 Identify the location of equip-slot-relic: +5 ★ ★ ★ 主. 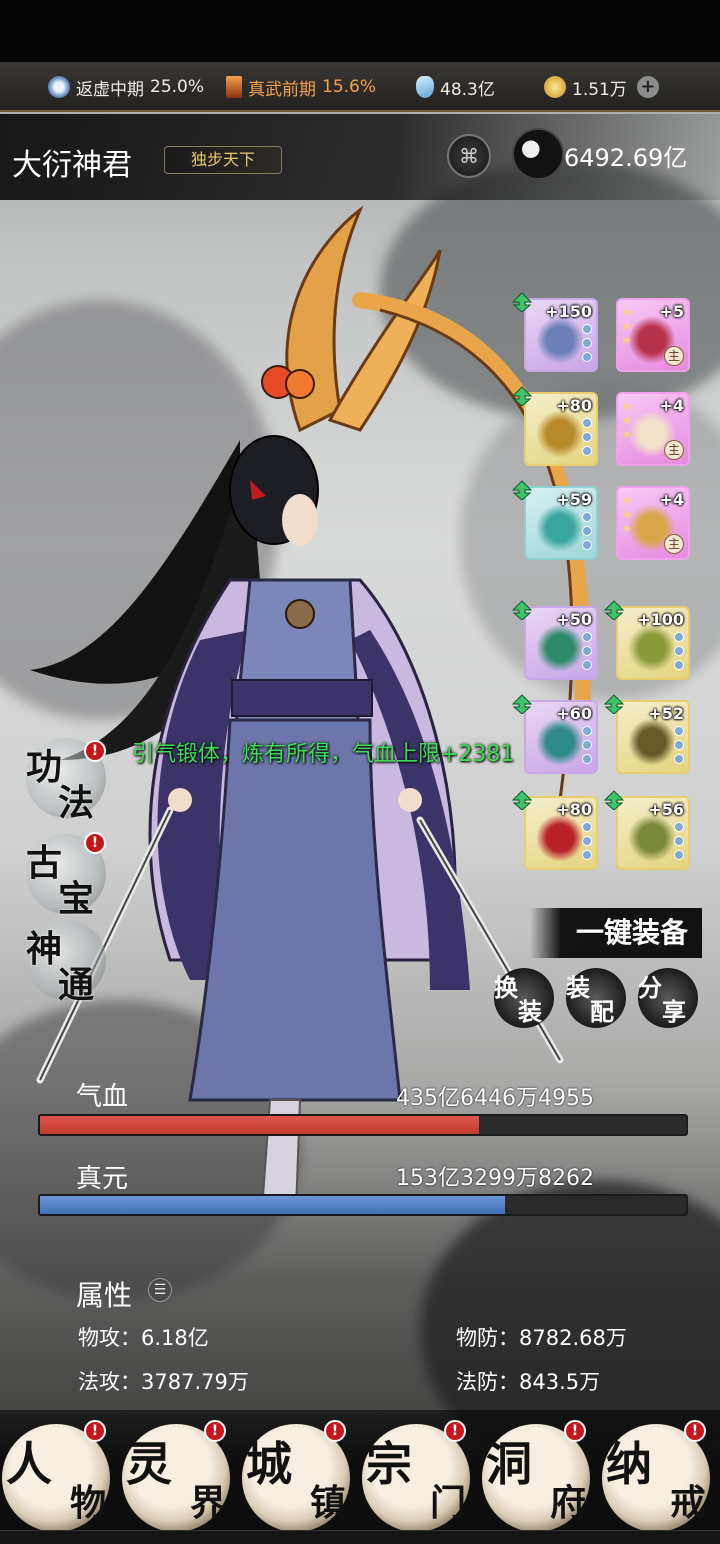
(653, 335).